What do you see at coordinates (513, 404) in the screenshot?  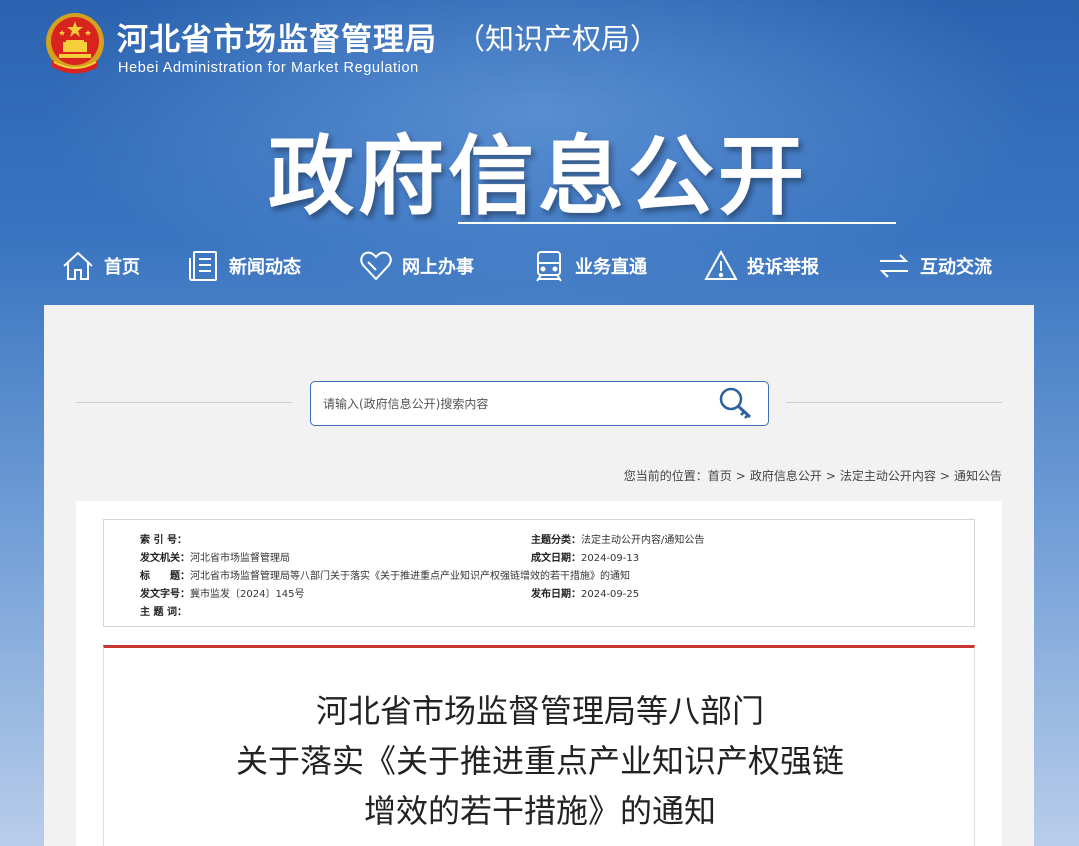 I see `search-input` at bounding box center [513, 404].